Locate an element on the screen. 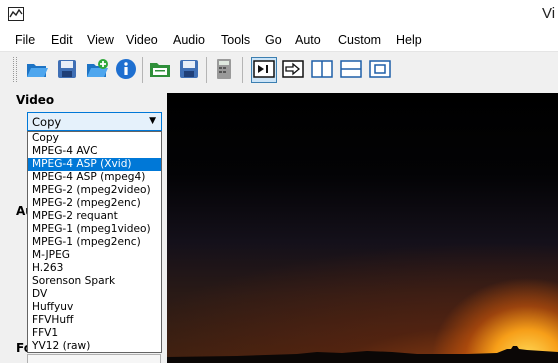  title-bar: Vi is located at coordinates (279, 15).